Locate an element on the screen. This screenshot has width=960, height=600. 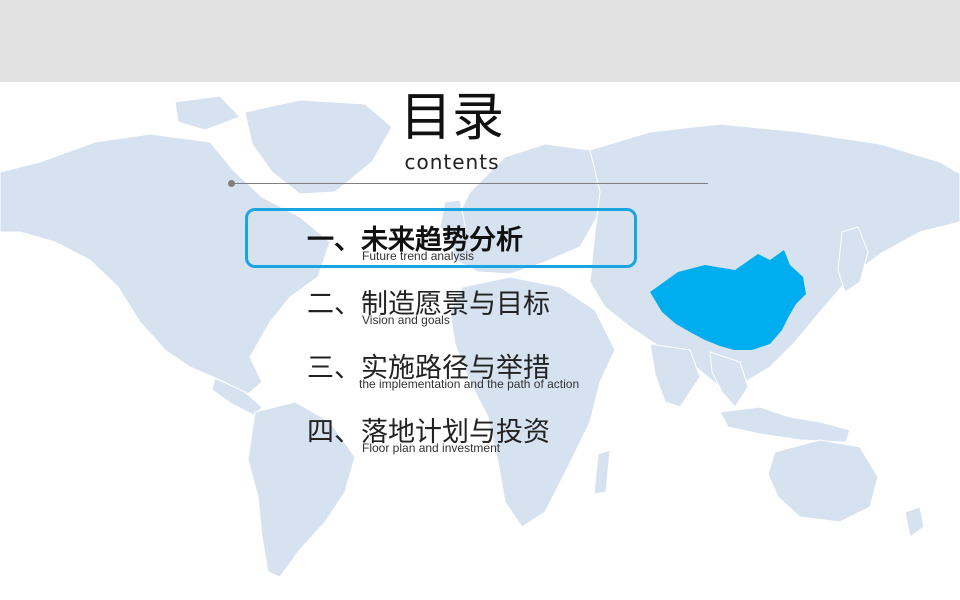
new-zealand-shape is located at coordinates (914, 522).